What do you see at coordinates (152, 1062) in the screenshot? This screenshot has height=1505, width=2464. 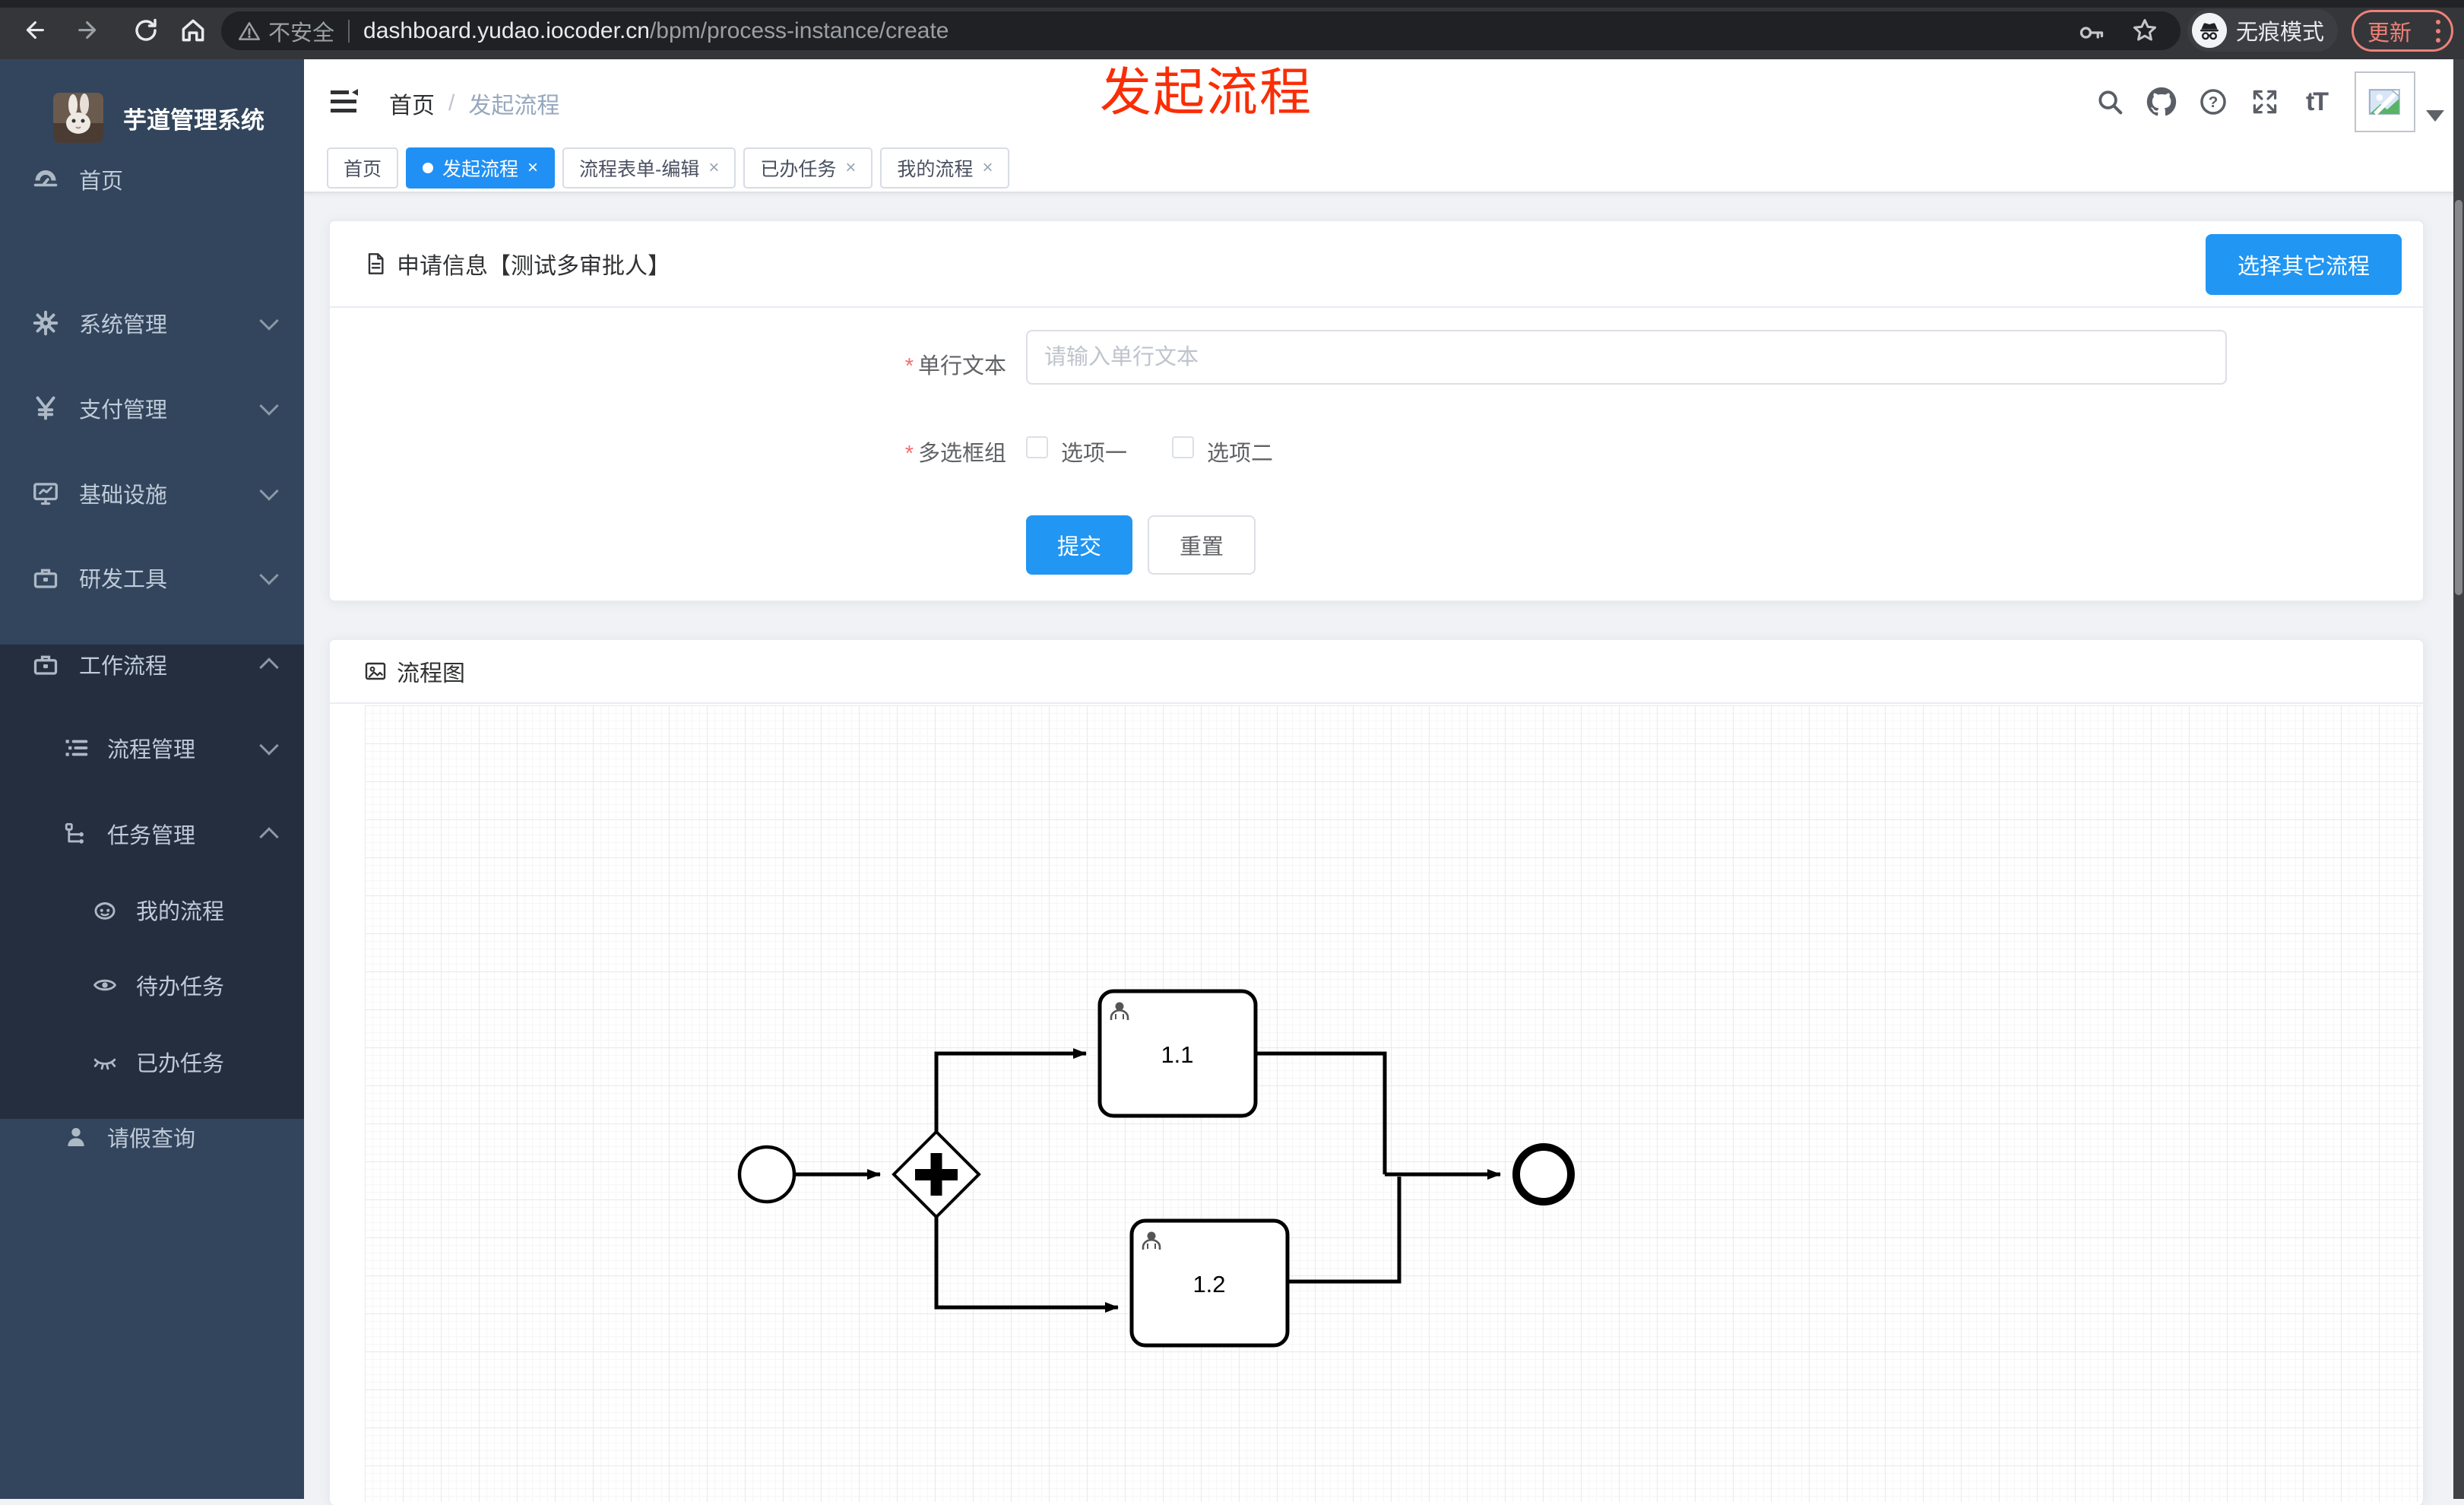 I see `sidebar-item-done-tasks: 已办任务` at bounding box center [152, 1062].